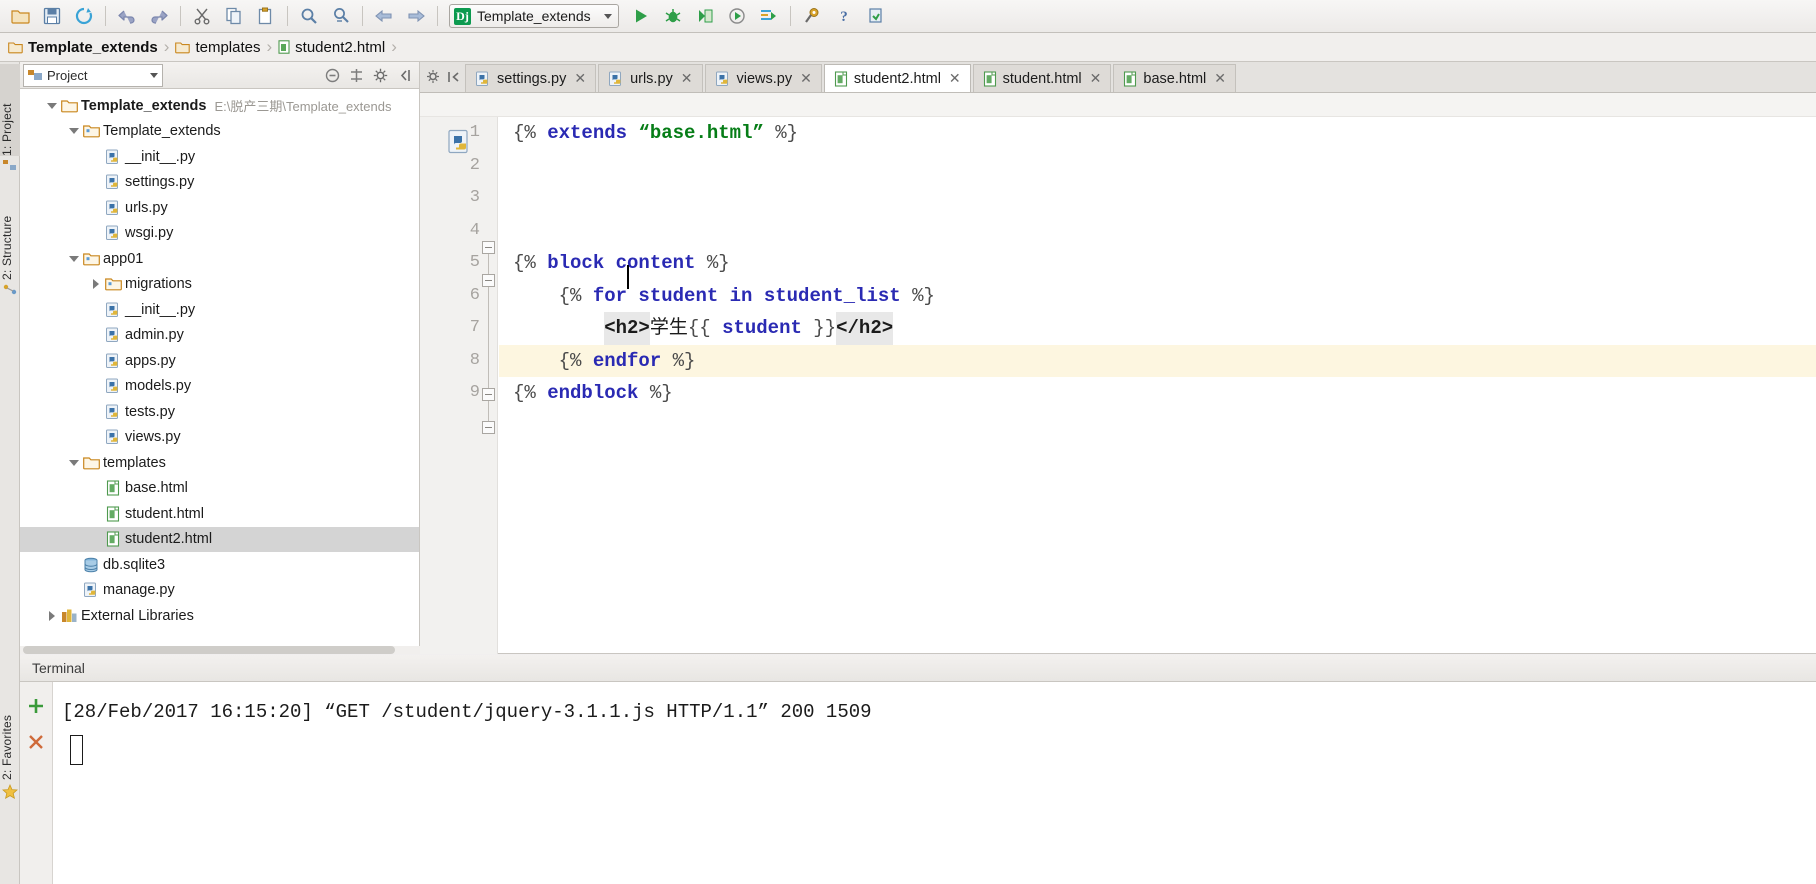 This screenshot has width=1816, height=884. Describe the element at coordinates (488, 394) in the screenshot. I see `fold-marker-for-end` at that location.